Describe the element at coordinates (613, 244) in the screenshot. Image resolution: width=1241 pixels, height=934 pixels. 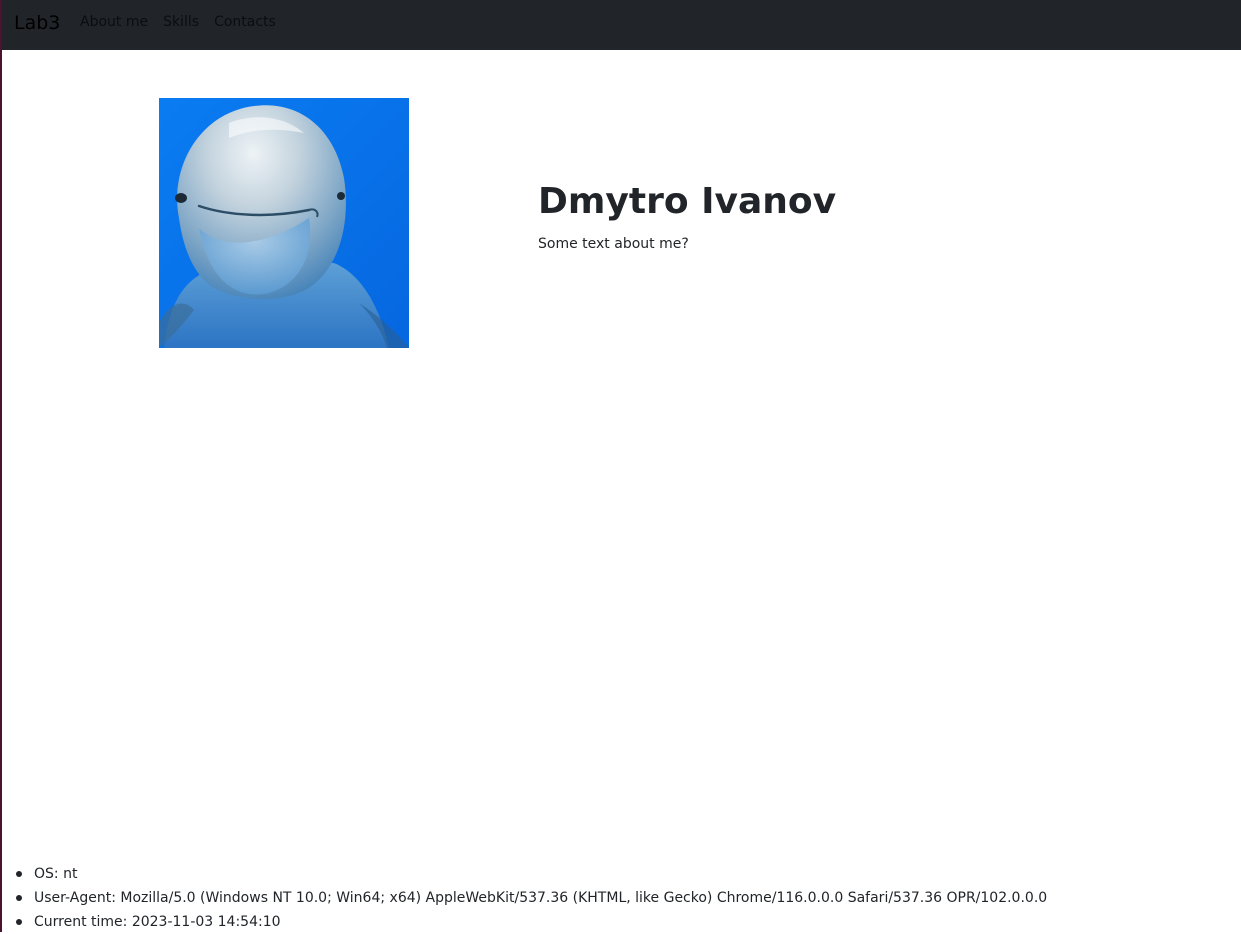
I see `profile-about-text: Some text about me?` at that location.